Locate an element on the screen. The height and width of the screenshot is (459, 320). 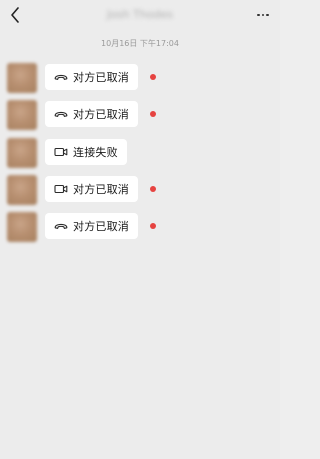
back-button is located at coordinates (15, 15).